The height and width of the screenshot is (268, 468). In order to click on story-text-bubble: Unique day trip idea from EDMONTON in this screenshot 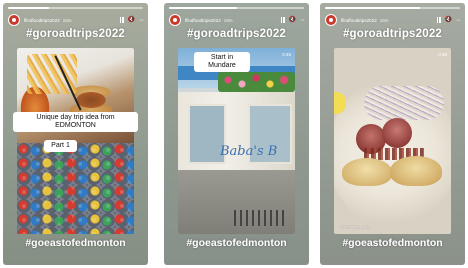, I will do `click(75, 122)`.